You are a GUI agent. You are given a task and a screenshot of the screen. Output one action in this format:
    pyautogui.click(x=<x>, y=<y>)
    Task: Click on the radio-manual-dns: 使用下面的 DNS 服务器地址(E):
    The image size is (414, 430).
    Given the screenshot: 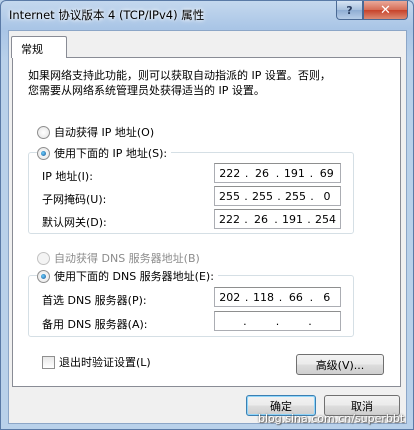 What is the action you would take?
    pyautogui.click(x=127, y=276)
    